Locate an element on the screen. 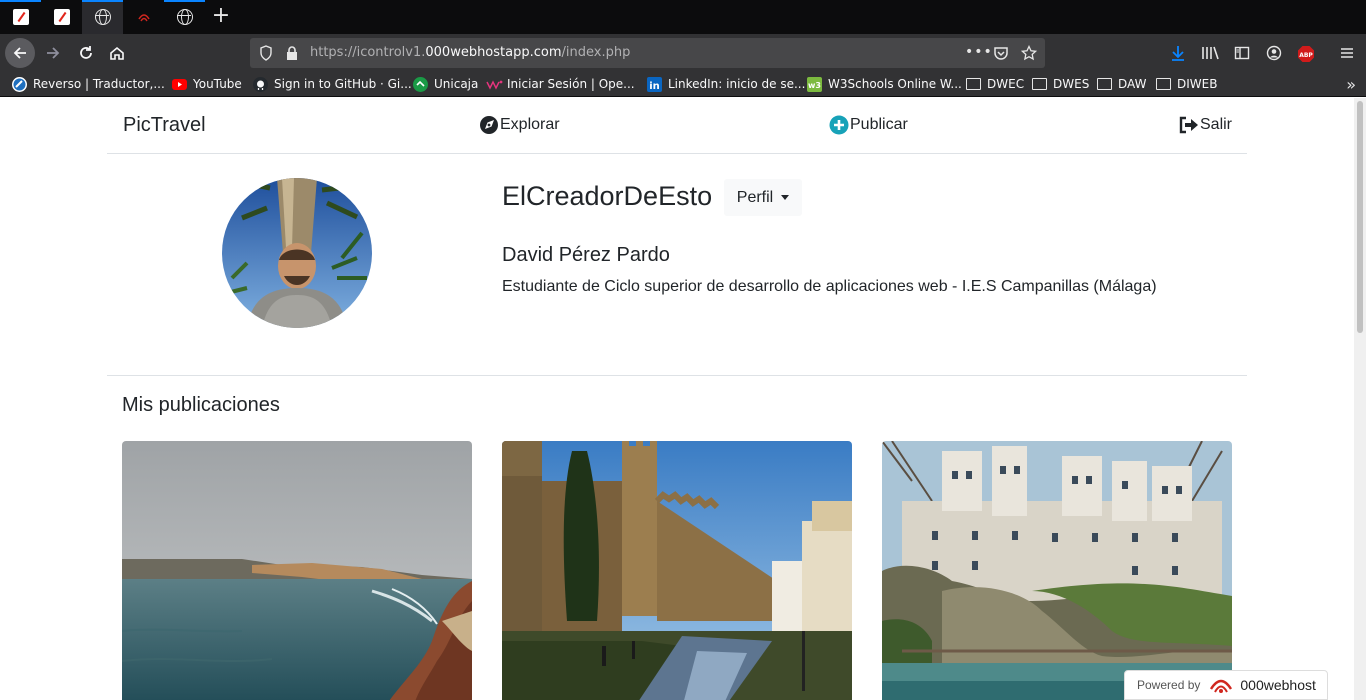 The image size is (1366, 700). logout-link: Salir is located at coordinates (1205, 125).